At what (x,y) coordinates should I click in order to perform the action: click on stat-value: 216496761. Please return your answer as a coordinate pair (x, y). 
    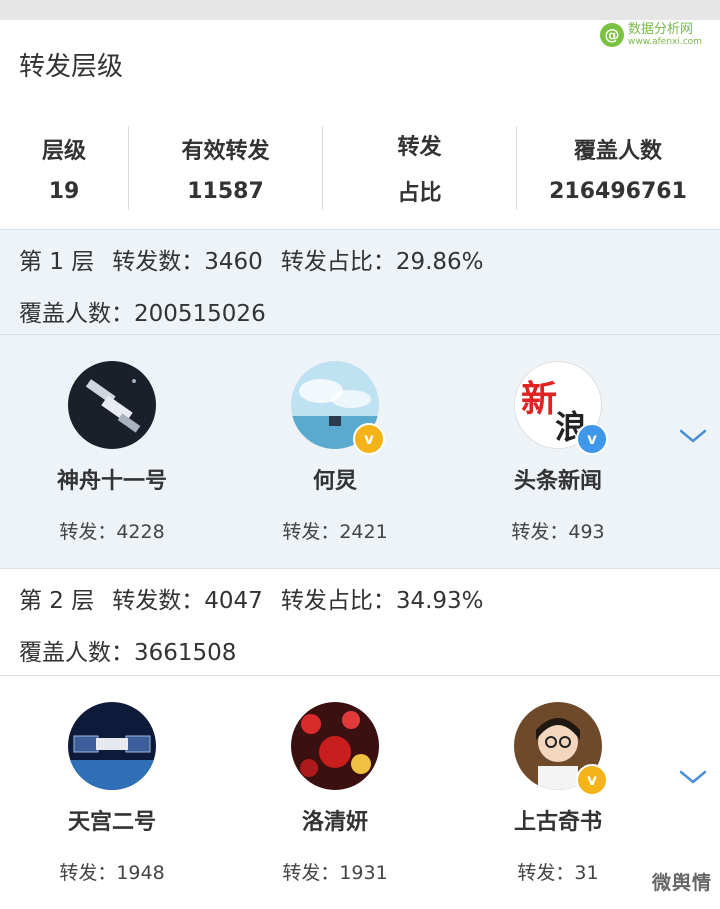
    Looking at the image, I should click on (618, 191).